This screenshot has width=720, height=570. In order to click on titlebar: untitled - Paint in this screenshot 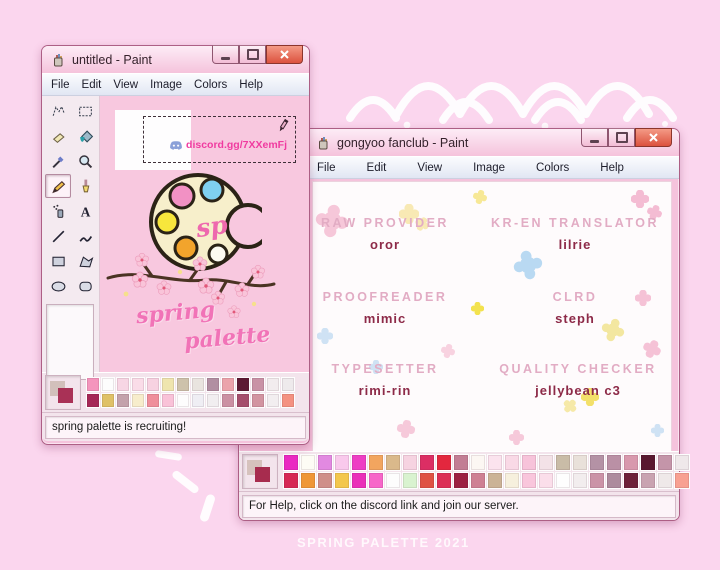, I will do `click(175, 59)`.